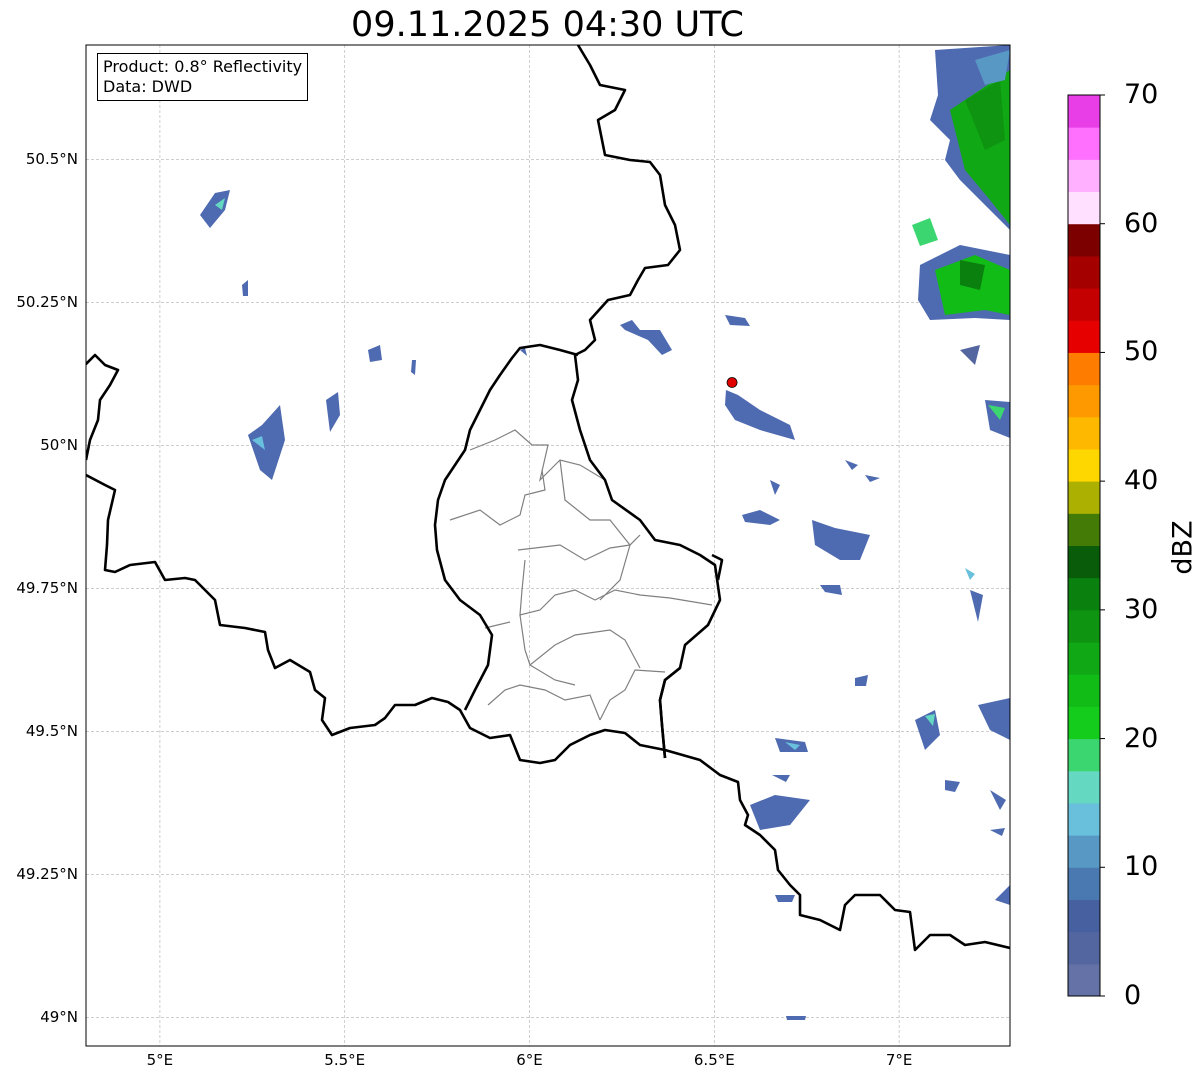 The width and height of the screenshot is (1202, 1081). What do you see at coordinates (345, 1060) in the screenshot?
I see `lon-tick-label: 5.5°E` at bounding box center [345, 1060].